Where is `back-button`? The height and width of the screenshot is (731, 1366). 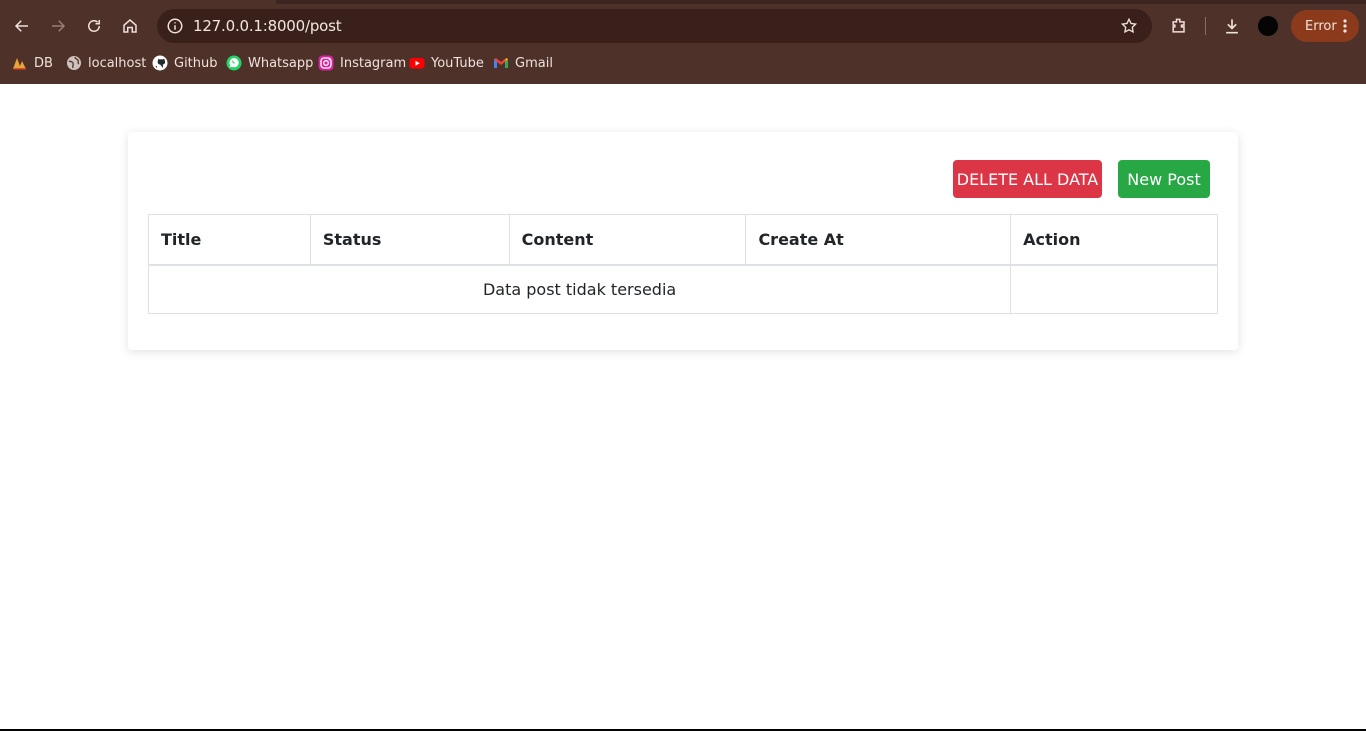 back-button is located at coordinates (22, 26).